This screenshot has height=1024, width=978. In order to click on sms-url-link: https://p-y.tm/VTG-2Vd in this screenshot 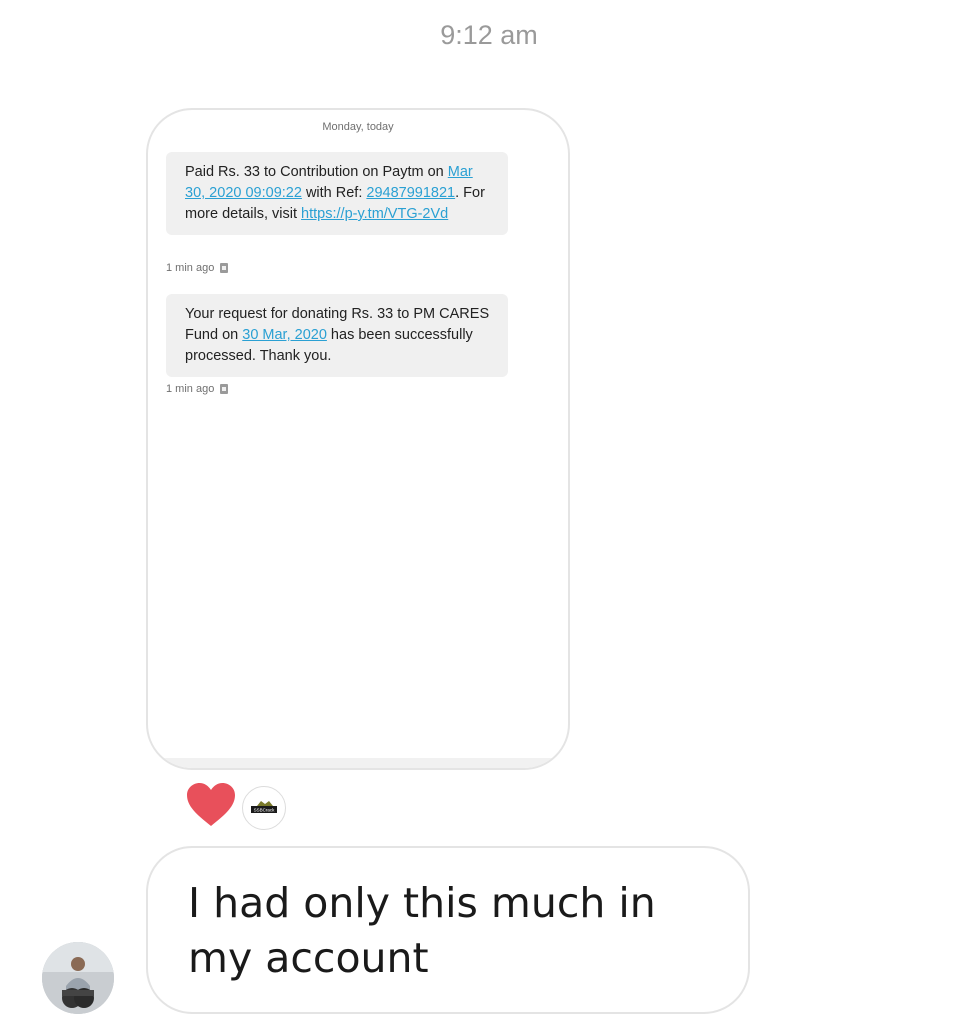, I will do `click(374, 214)`.